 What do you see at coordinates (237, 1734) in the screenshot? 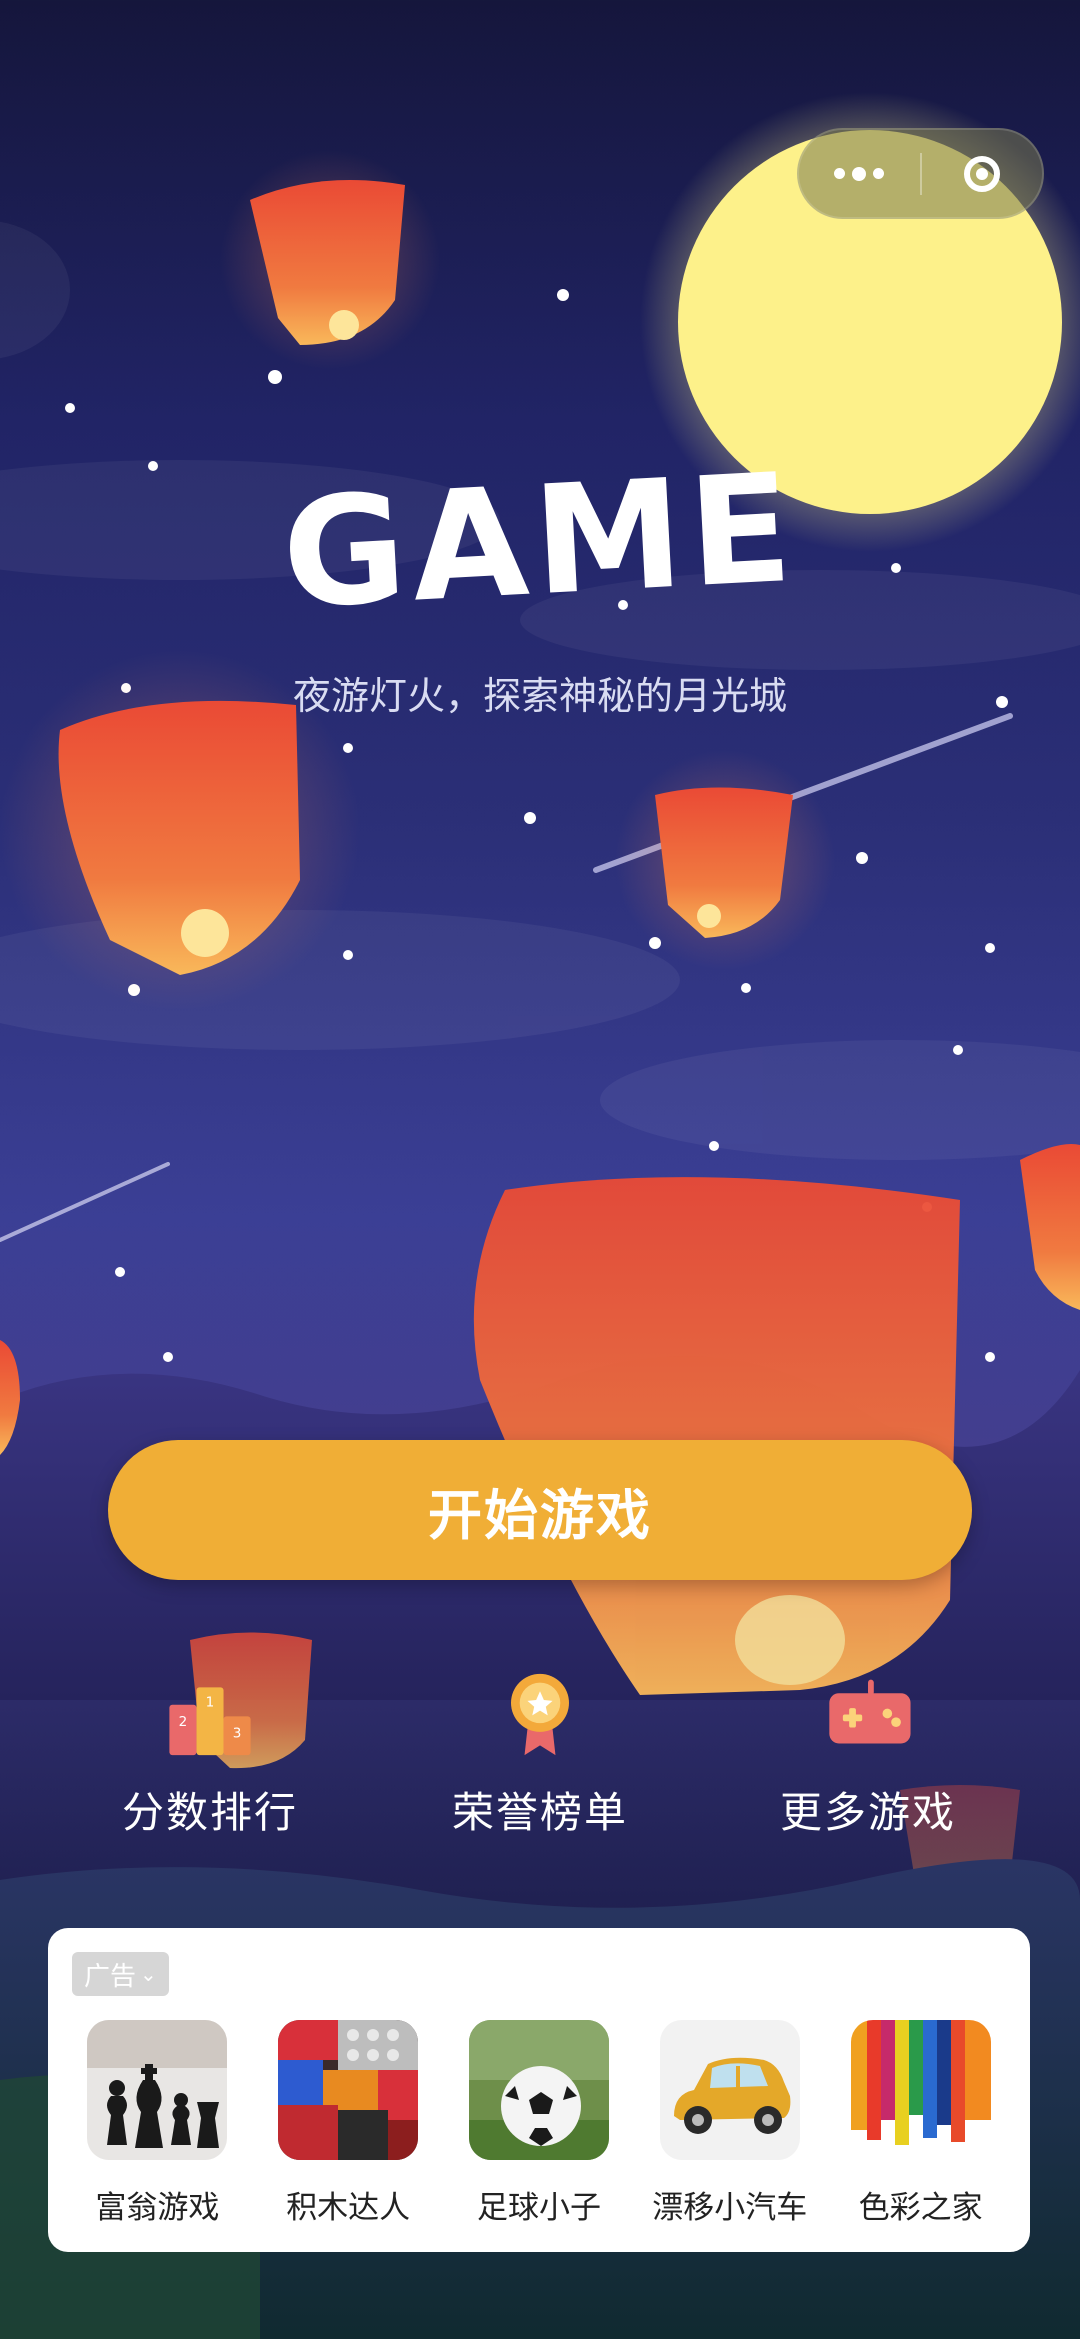
I see `svg-text: 3` at bounding box center [237, 1734].